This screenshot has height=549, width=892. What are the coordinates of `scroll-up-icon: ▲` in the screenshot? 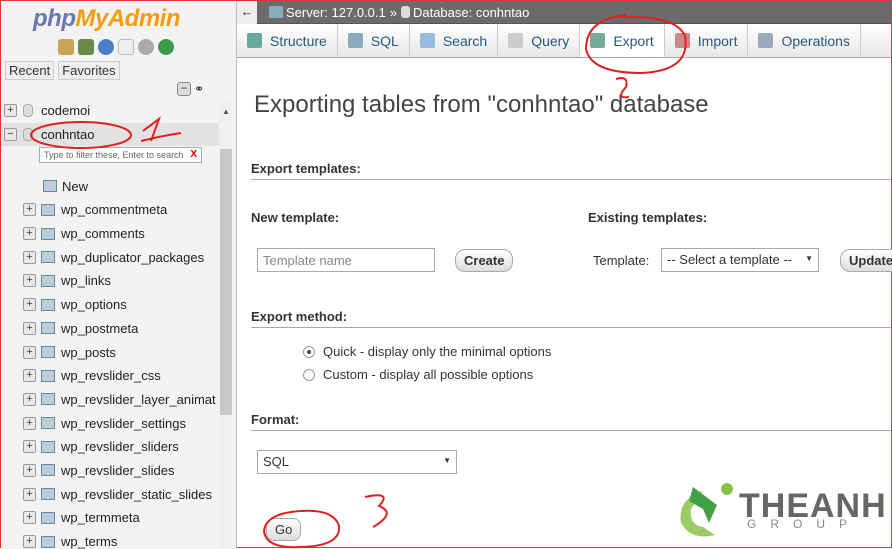 It's located at (226, 111).